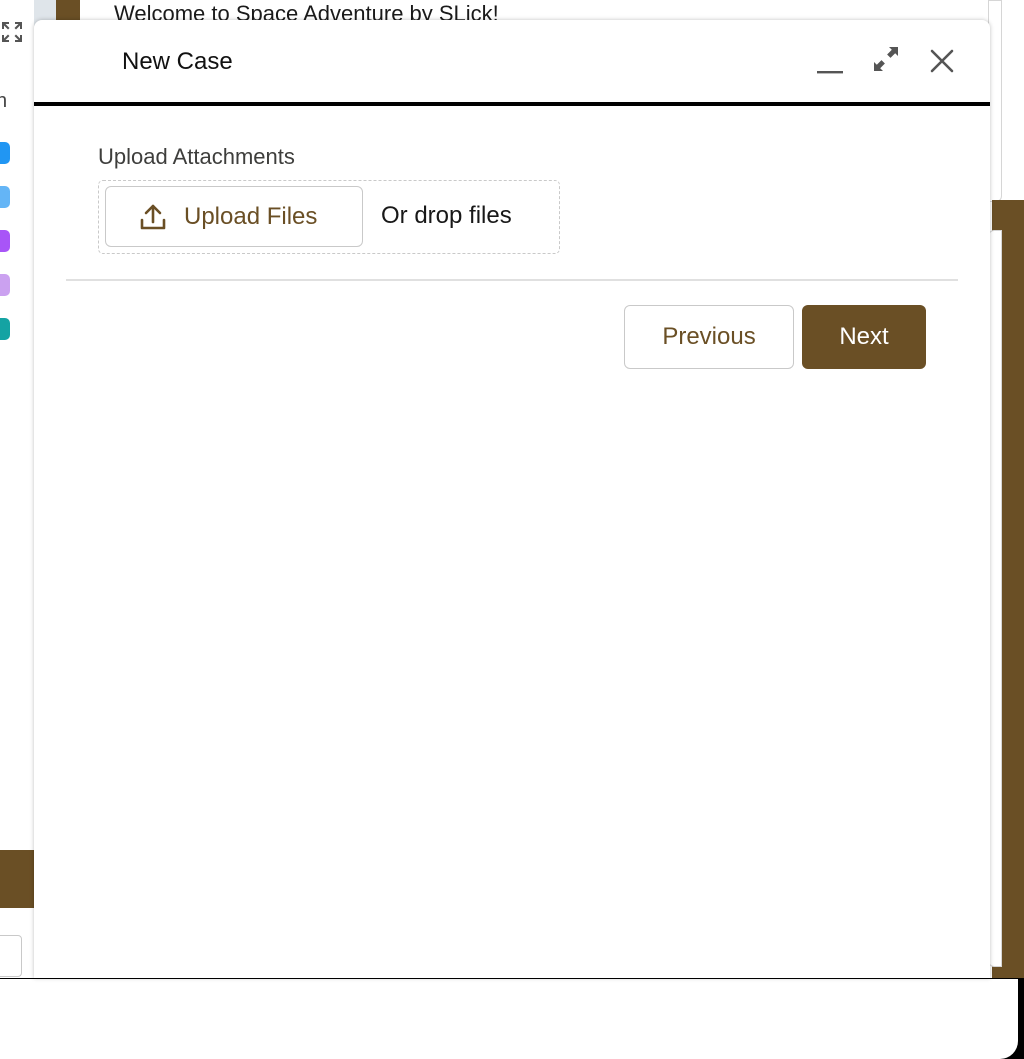  I want to click on background-input, so click(11, 956).